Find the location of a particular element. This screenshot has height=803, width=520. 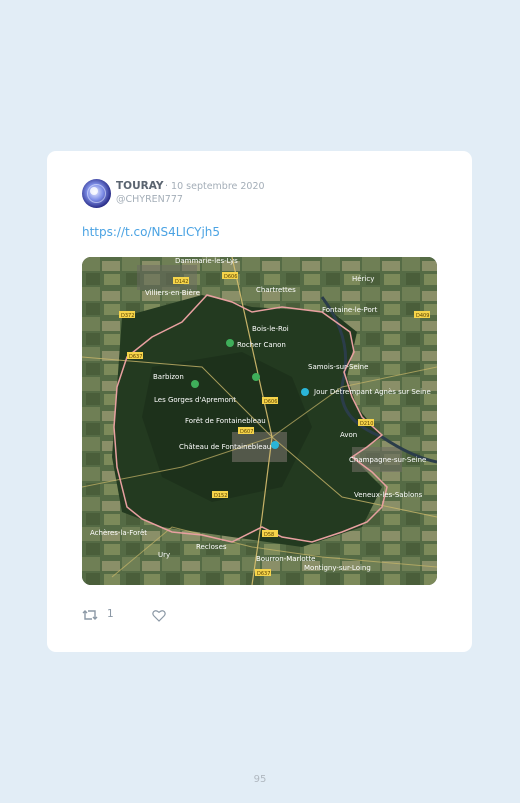

road-shield: D372 is located at coordinates (127, 315).